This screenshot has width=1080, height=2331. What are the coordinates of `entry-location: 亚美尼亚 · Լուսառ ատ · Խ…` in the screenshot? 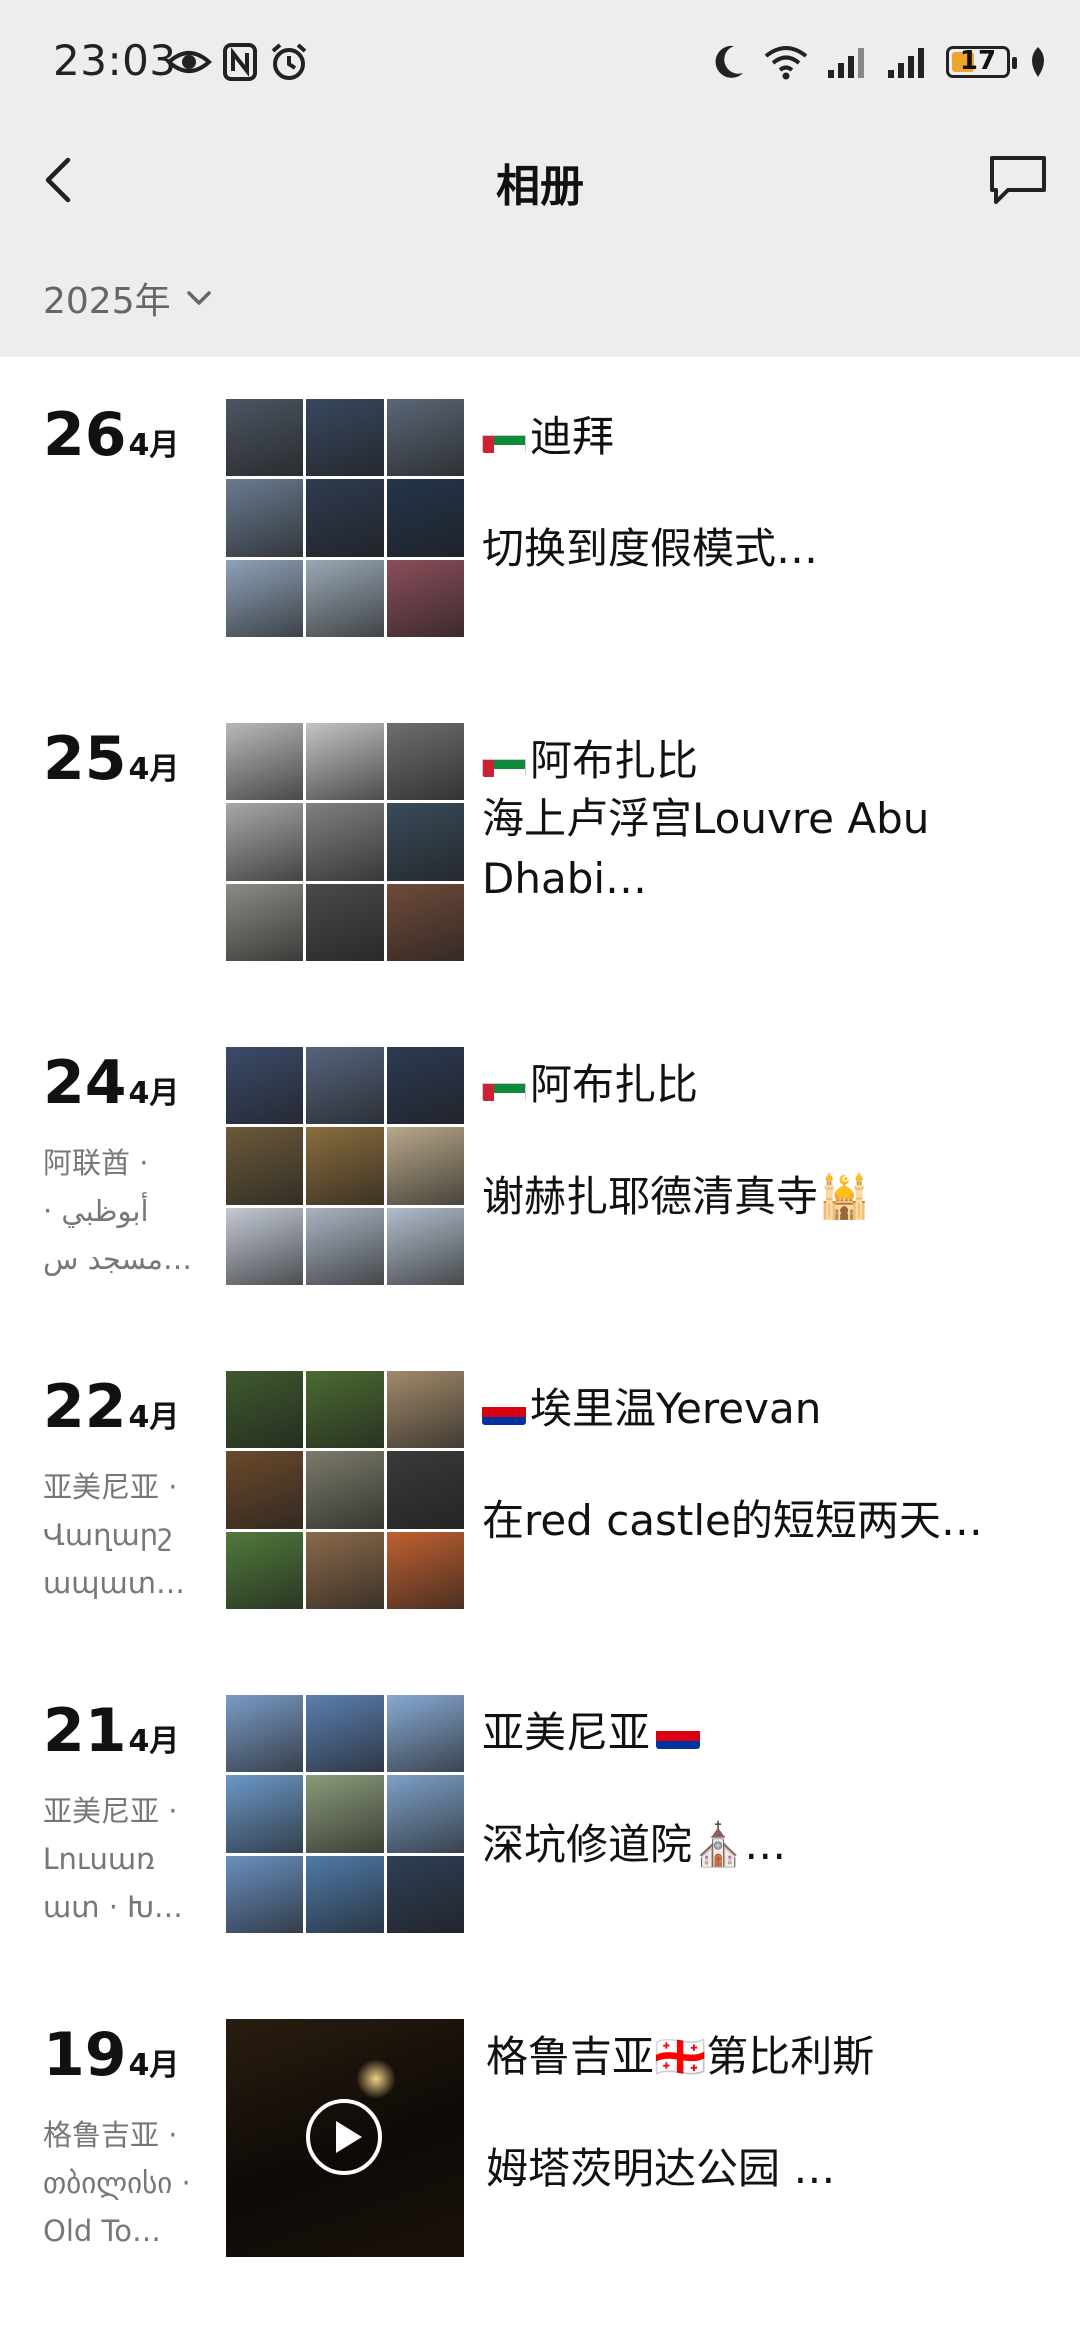 It's located at (113, 1859).